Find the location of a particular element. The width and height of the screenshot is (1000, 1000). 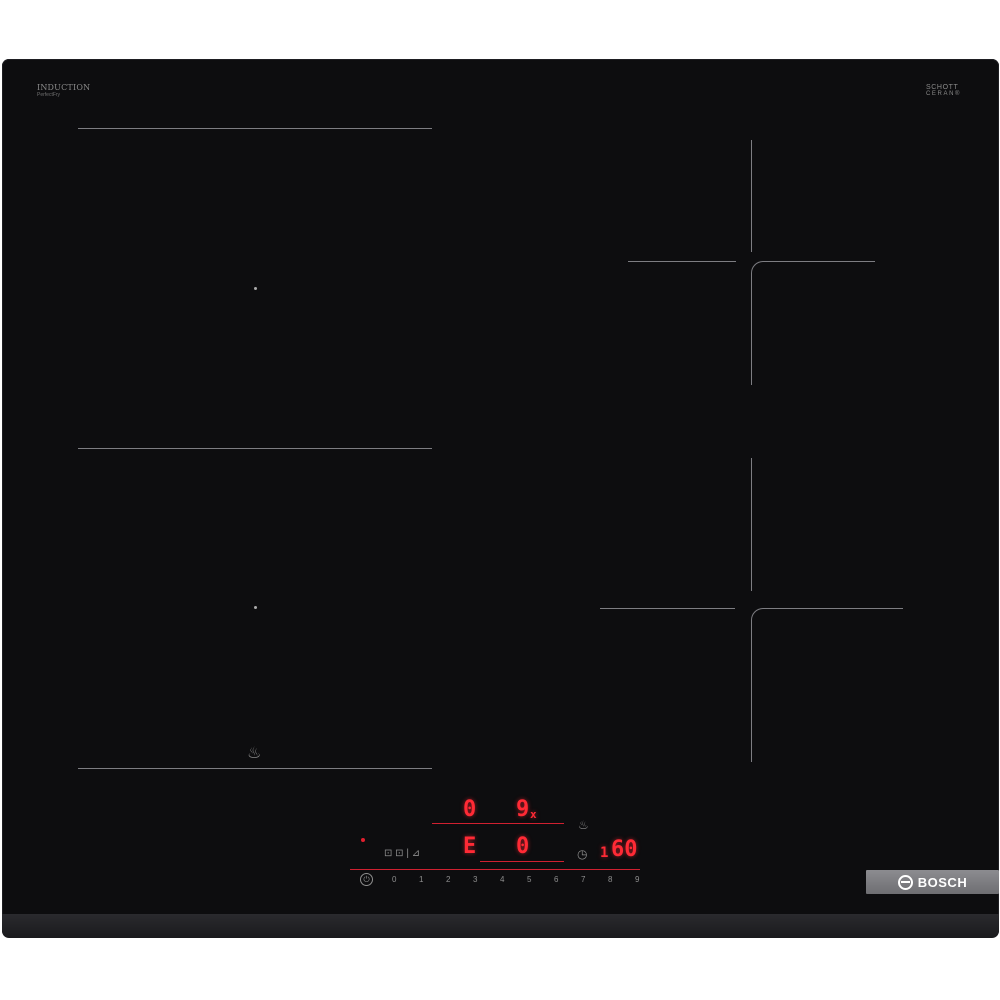

right-rear-zone-vertical-top is located at coordinates (751, 196).